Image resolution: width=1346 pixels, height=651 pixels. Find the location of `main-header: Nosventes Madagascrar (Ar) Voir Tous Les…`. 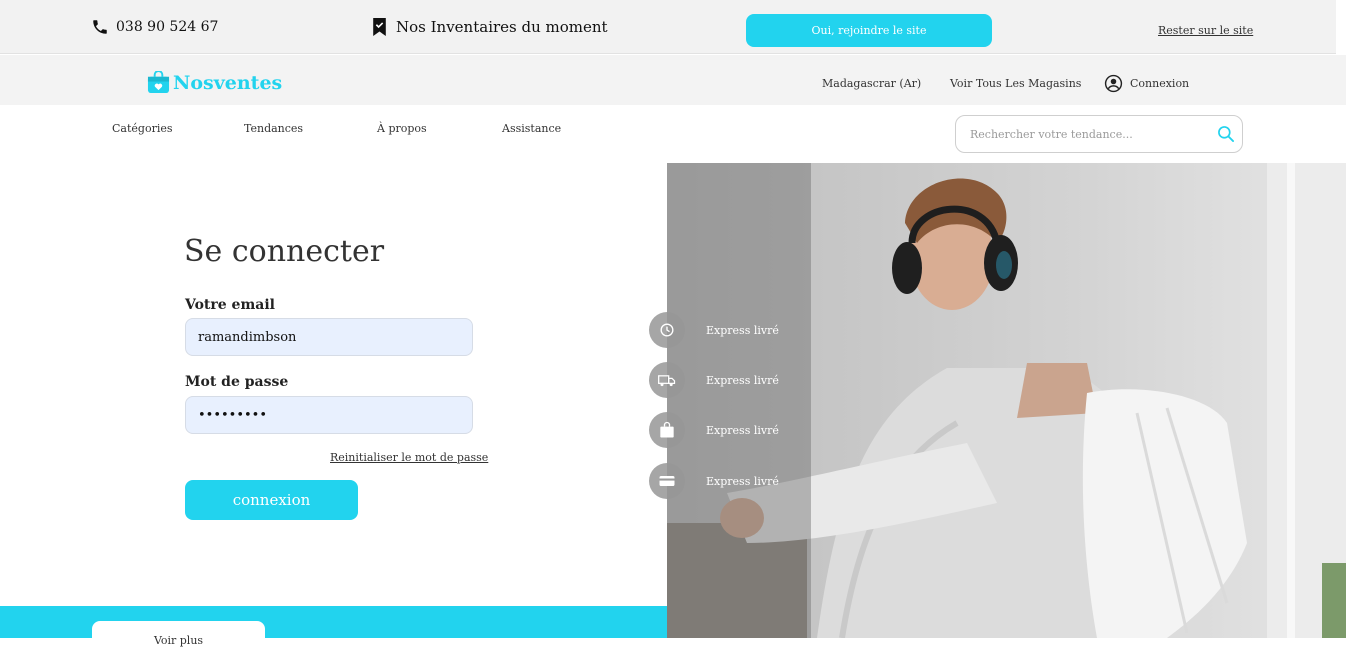

main-header: Nosventes Madagascrar (Ar) Voir Tous Les… is located at coordinates (673, 80).